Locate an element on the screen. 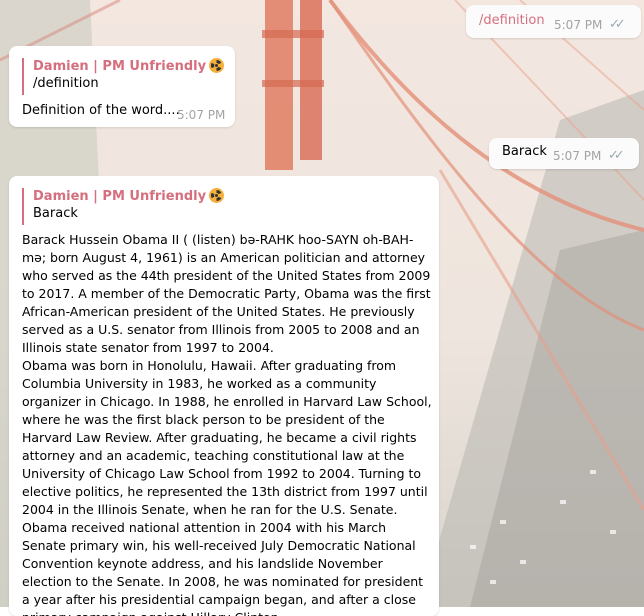  reply-text: Barack is located at coordinates (55, 213).